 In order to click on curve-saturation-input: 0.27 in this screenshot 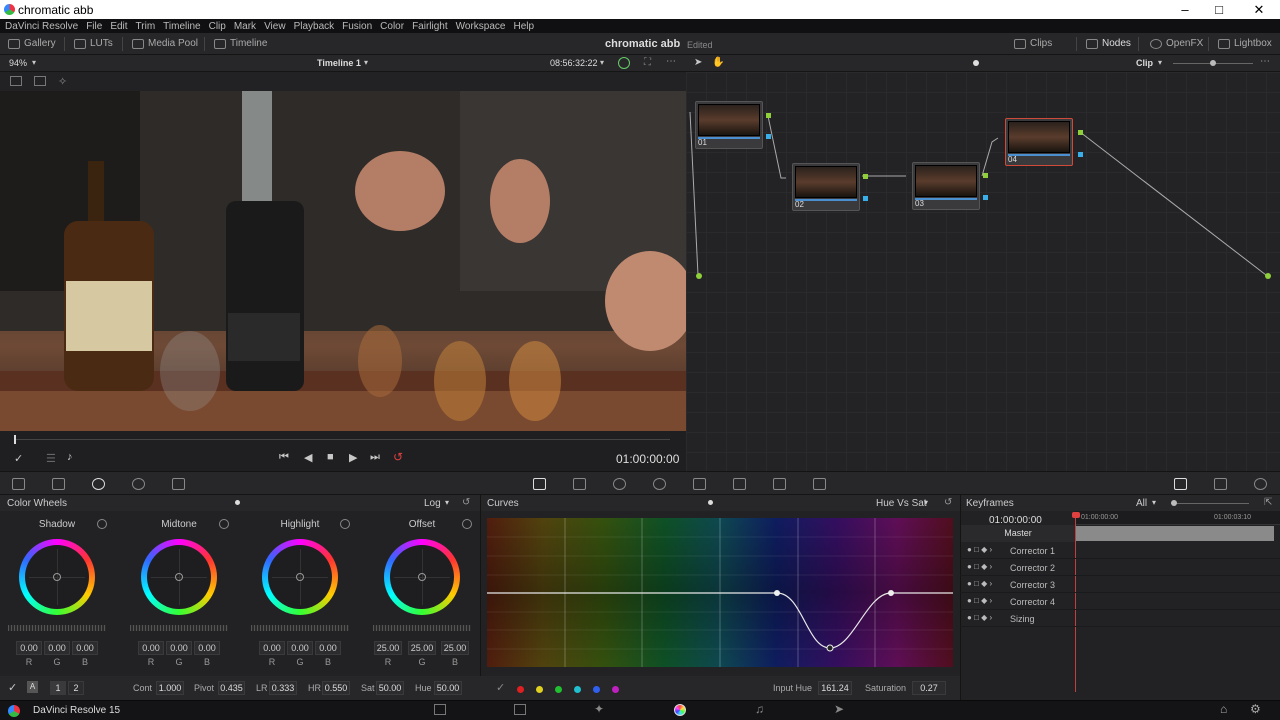, I will do `click(929, 688)`.